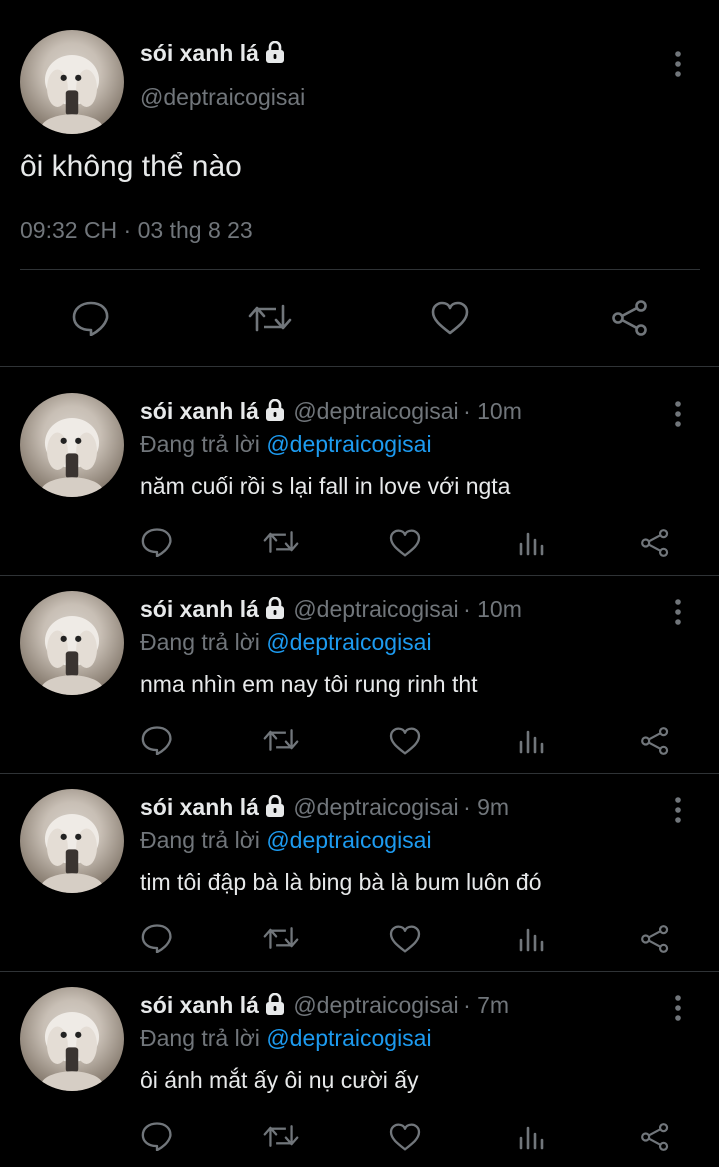 The width and height of the screenshot is (719, 1167). I want to click on tweet-timestamp: 09:32 CH · 03 thg 8 23, so click(136, 230).